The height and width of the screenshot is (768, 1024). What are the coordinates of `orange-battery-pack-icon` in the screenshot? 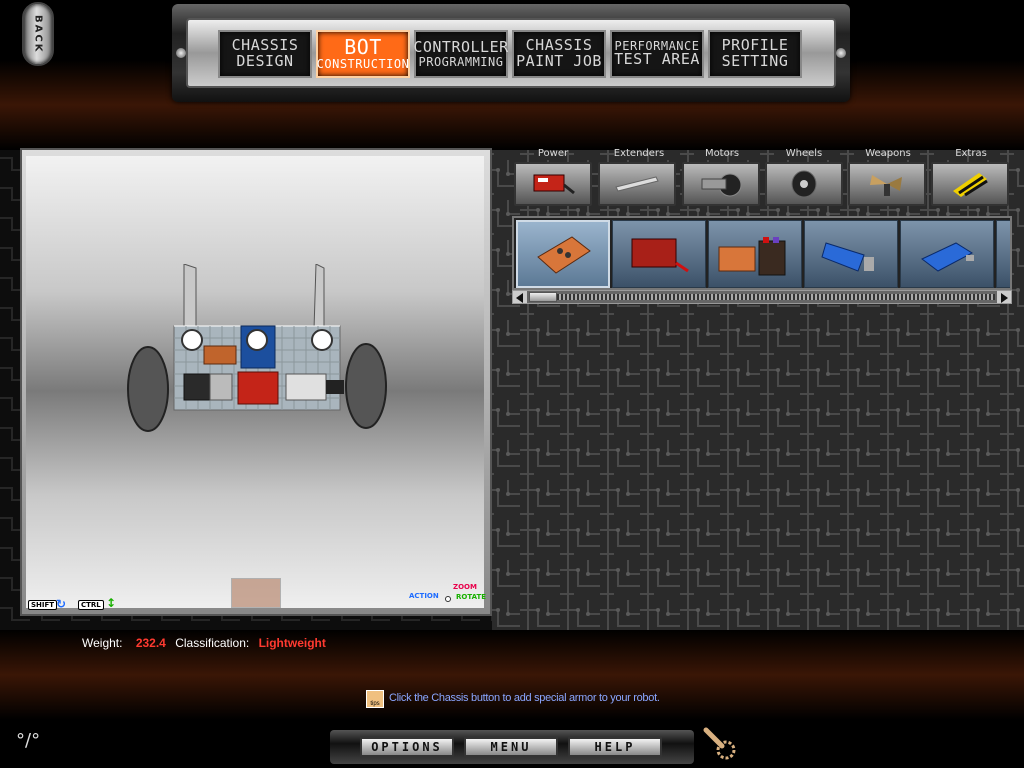 It's located at (564, 255).